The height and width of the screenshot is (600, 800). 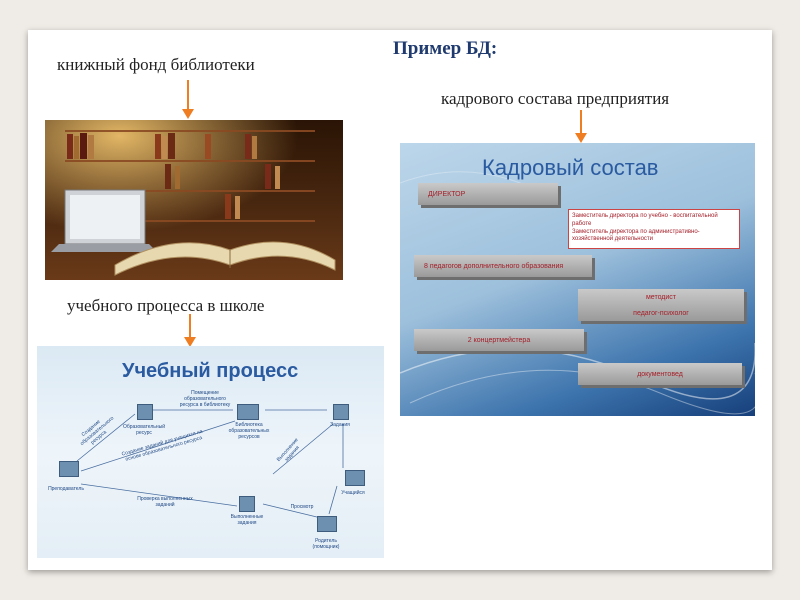 I want to click on staff-director: ДИРЕКТОР, so click(x=488, y=194).